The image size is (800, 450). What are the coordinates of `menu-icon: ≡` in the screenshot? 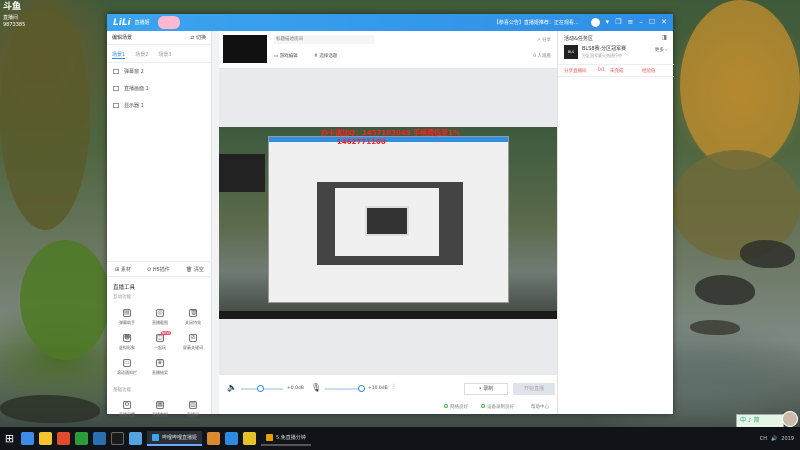 It's located at (630, 22).